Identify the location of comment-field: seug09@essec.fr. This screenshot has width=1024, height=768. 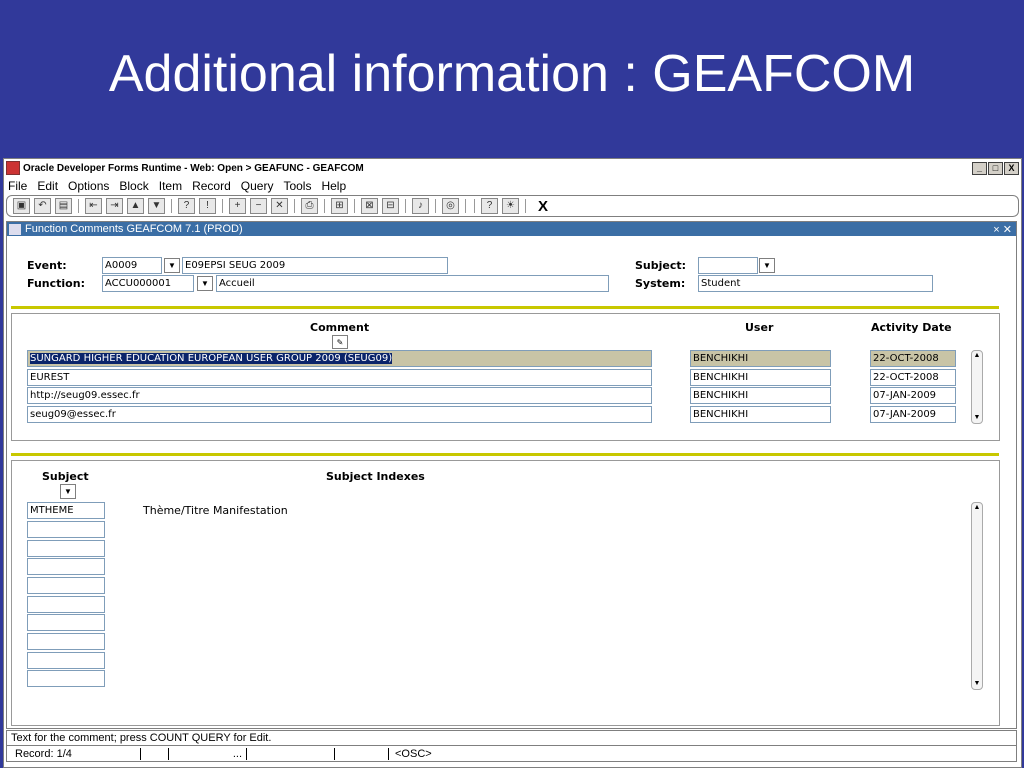
(339, 414).